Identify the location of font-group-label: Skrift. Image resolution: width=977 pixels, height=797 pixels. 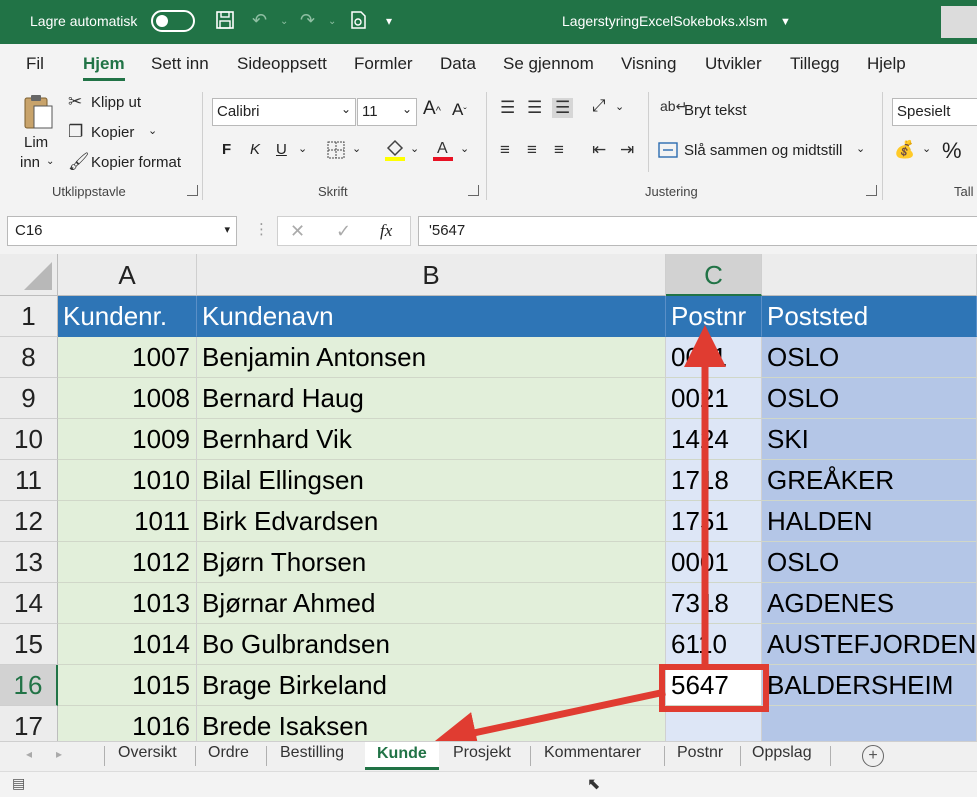
(333, 191).